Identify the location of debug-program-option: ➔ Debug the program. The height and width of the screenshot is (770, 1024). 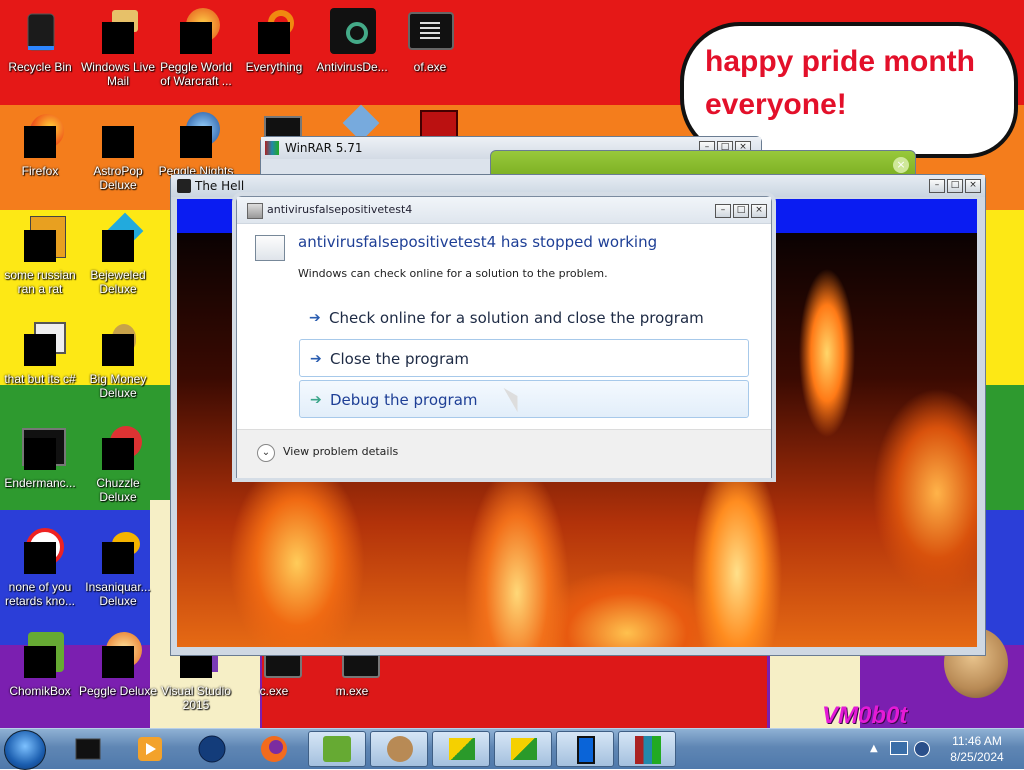
(524, 399).